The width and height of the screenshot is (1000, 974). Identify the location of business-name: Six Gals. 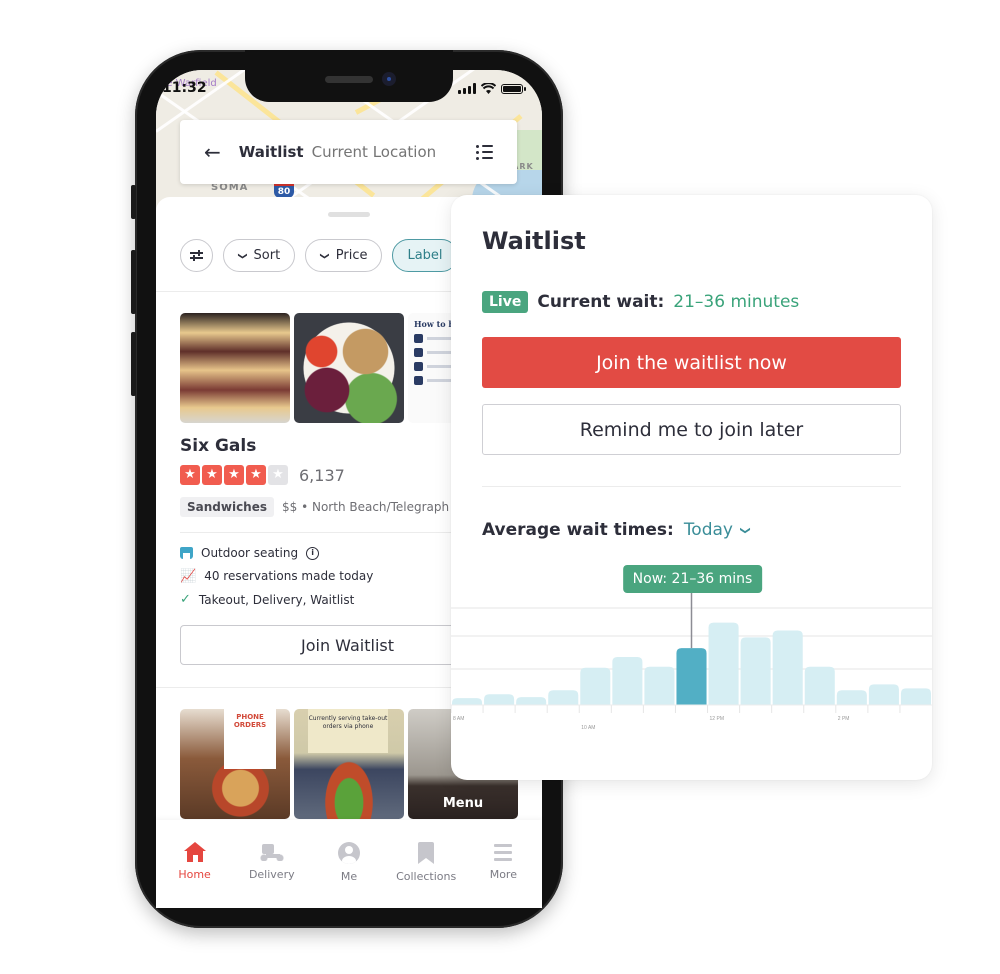
(218, 446).